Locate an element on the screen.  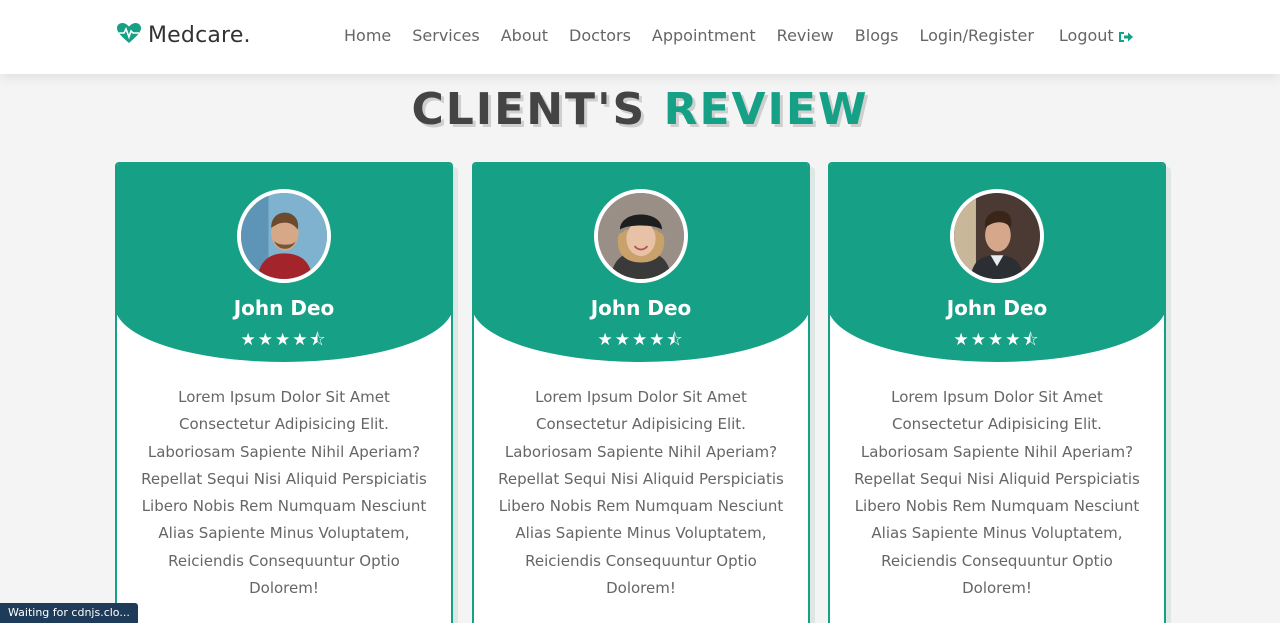
nav-about: About is located at coordinates (524, 35).